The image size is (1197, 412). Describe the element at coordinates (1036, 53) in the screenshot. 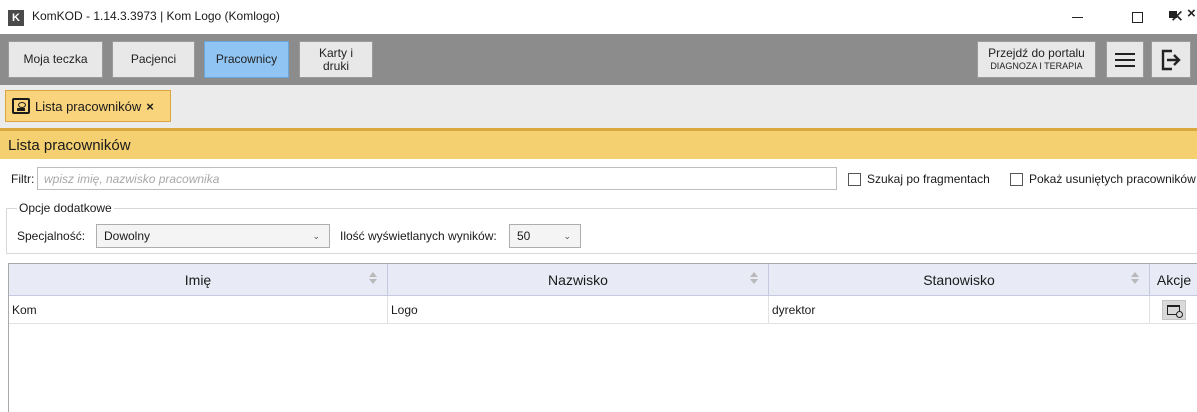

I see `portal-label-line1: Przejdź do portalu` at that location.